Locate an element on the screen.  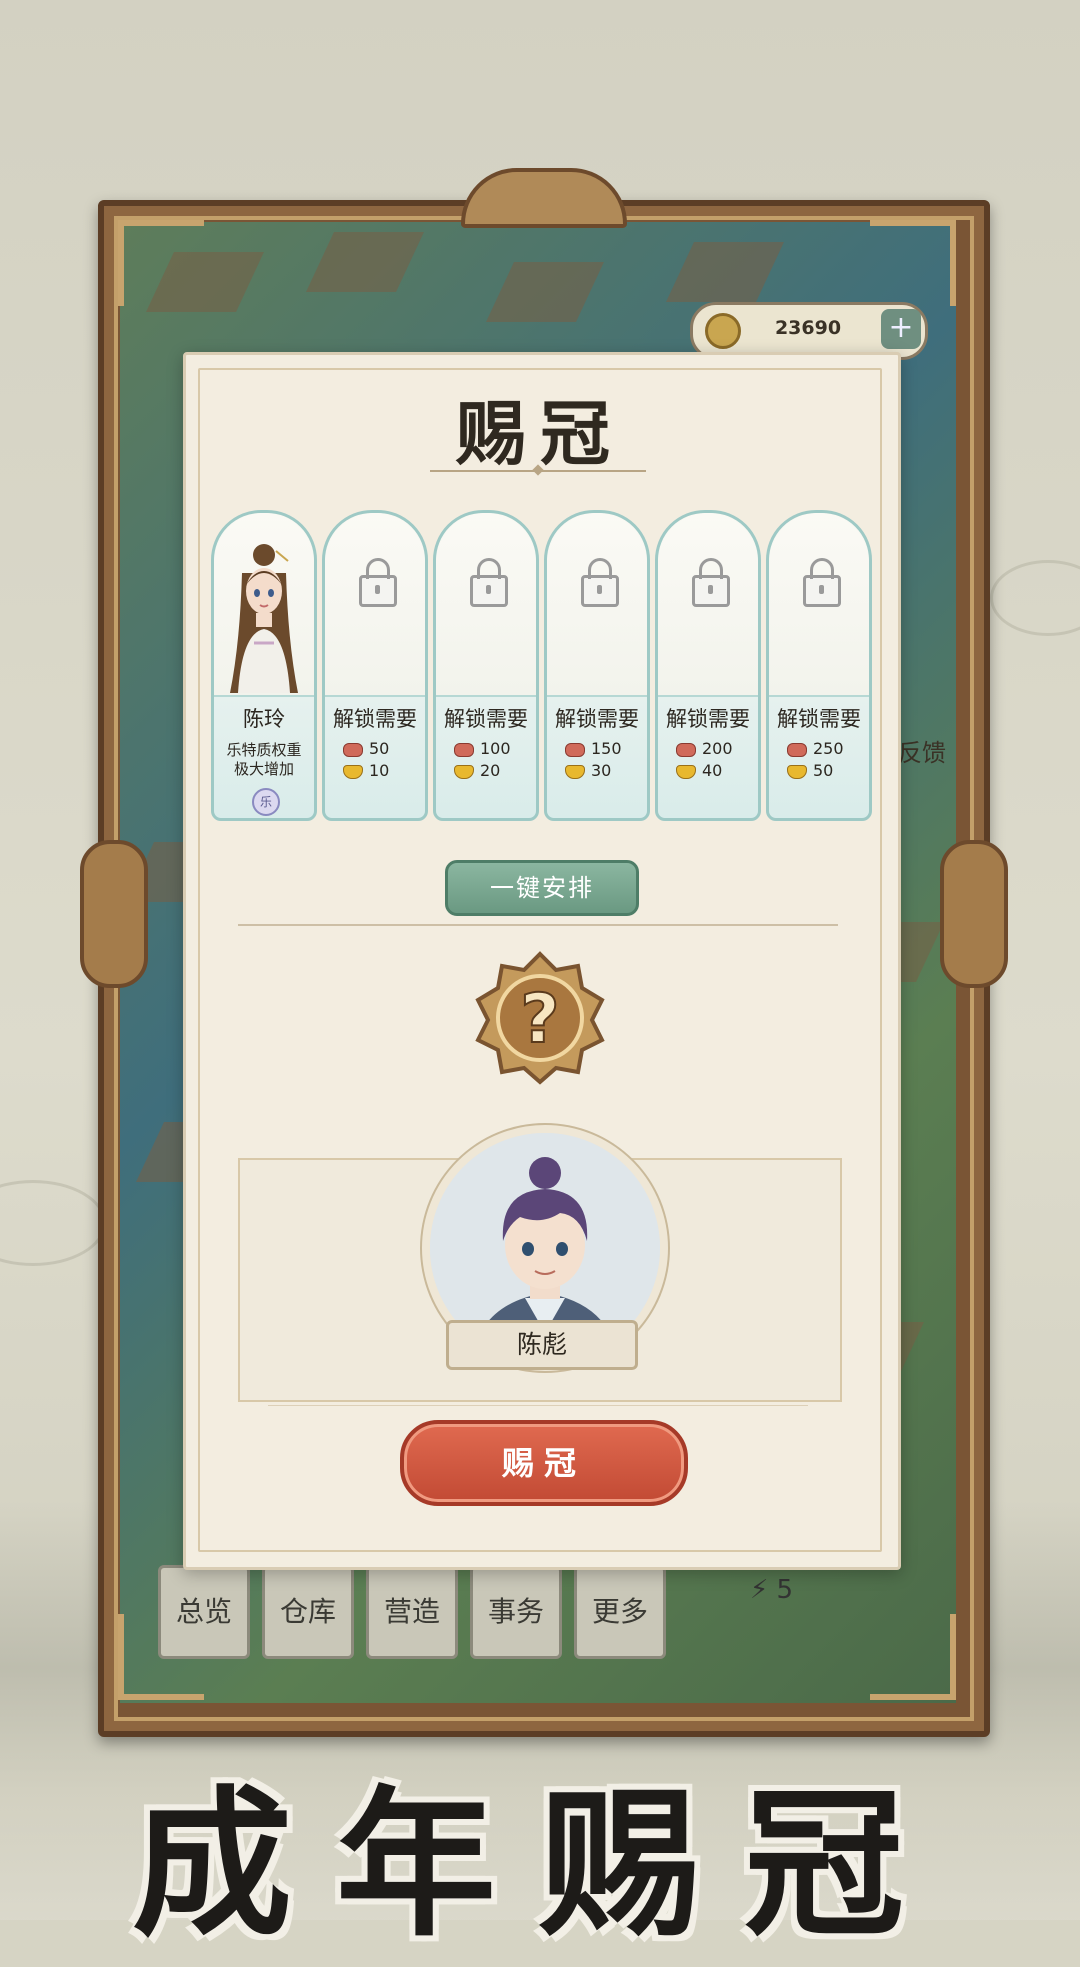
nav-more: 更多 is located at coordinates (620, 1612).